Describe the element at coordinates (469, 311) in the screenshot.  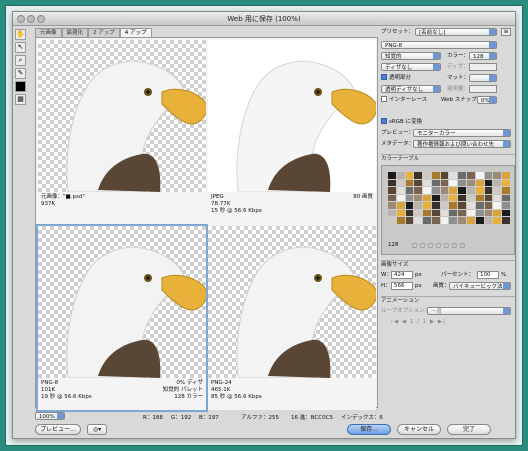
I see `loop-dropdown: 一度` at that location.